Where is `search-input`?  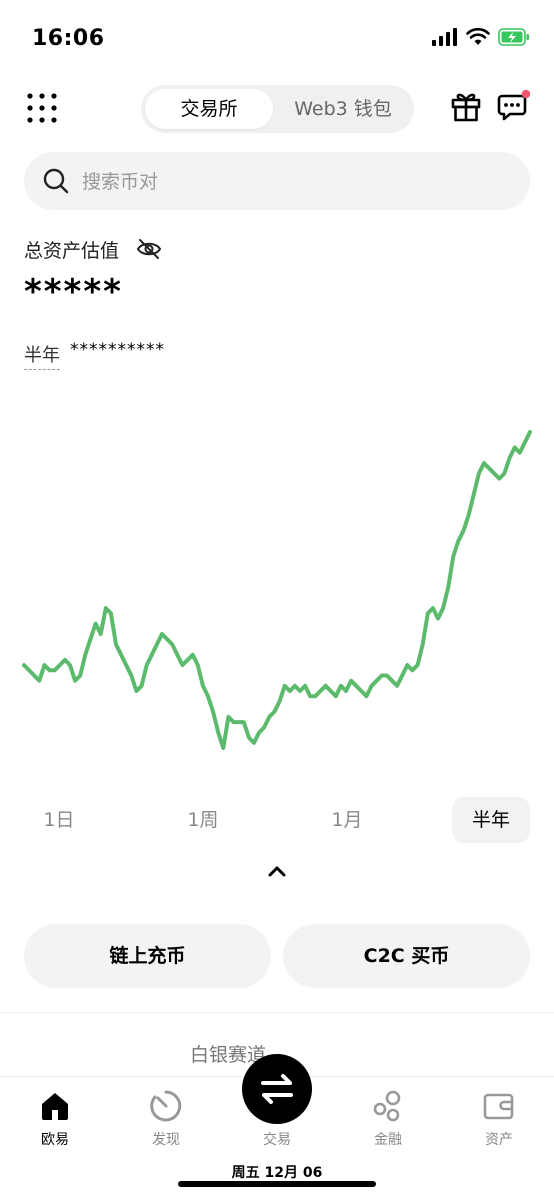 search-input is located at coordinates (292, 182).